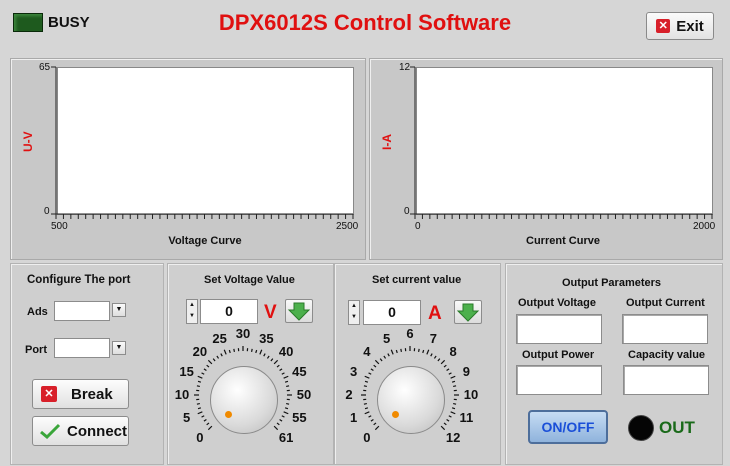 Image resolution: width=730 pixels, height=466 pixels. Describe the element at coordinates (59, 226) in the screenshot. I see `voltage-x-tick-left: 500` at that location.